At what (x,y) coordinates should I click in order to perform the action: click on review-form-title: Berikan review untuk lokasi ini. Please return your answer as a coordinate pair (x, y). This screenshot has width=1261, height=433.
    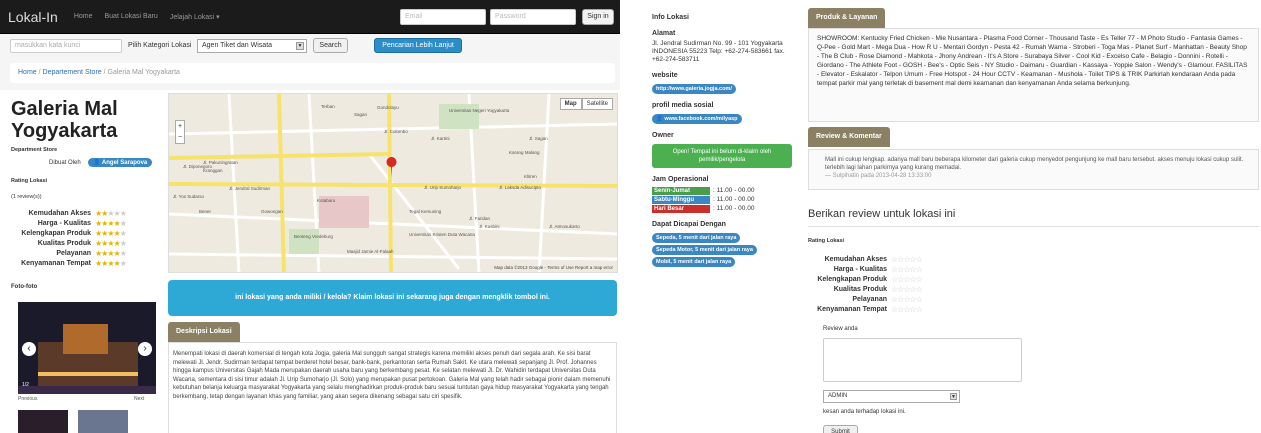
    Looking at the image, I should click on (882, 214).